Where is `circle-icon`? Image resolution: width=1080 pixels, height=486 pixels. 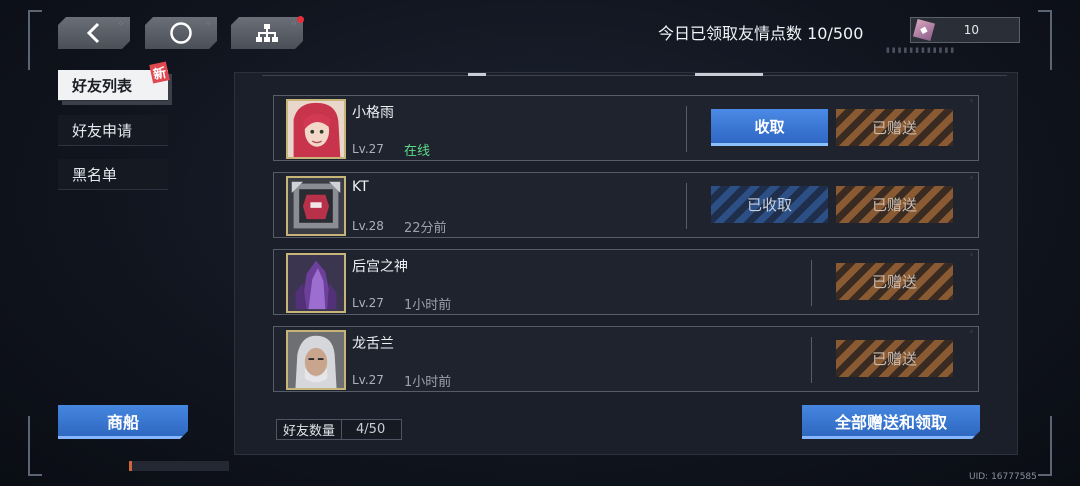 circle-icon is located at coordinates (181, 33).